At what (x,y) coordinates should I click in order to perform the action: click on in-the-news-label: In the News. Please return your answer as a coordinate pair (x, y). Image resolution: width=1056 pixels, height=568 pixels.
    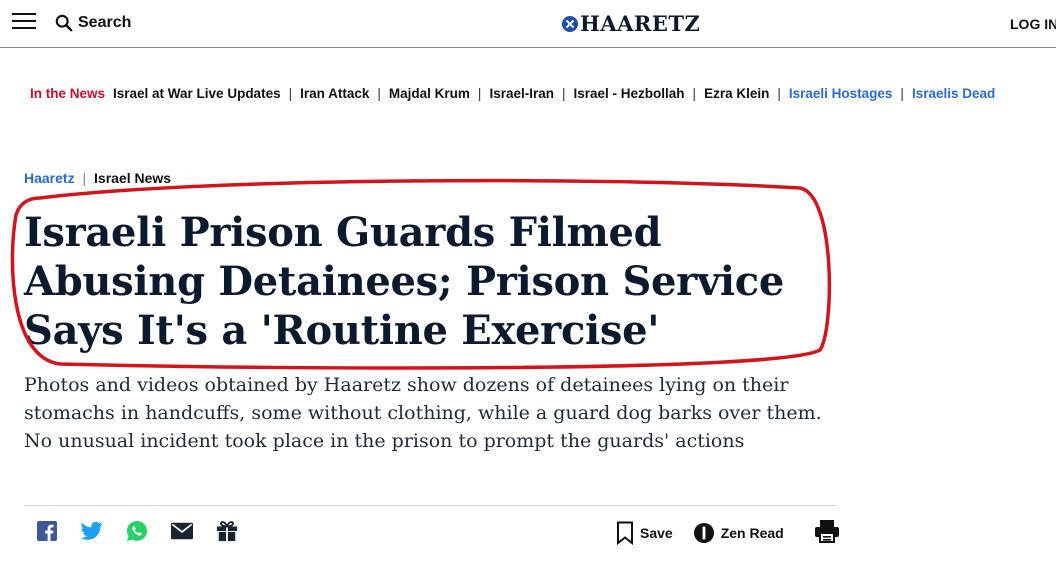
    Looking at the image, I should click on (68, 93).